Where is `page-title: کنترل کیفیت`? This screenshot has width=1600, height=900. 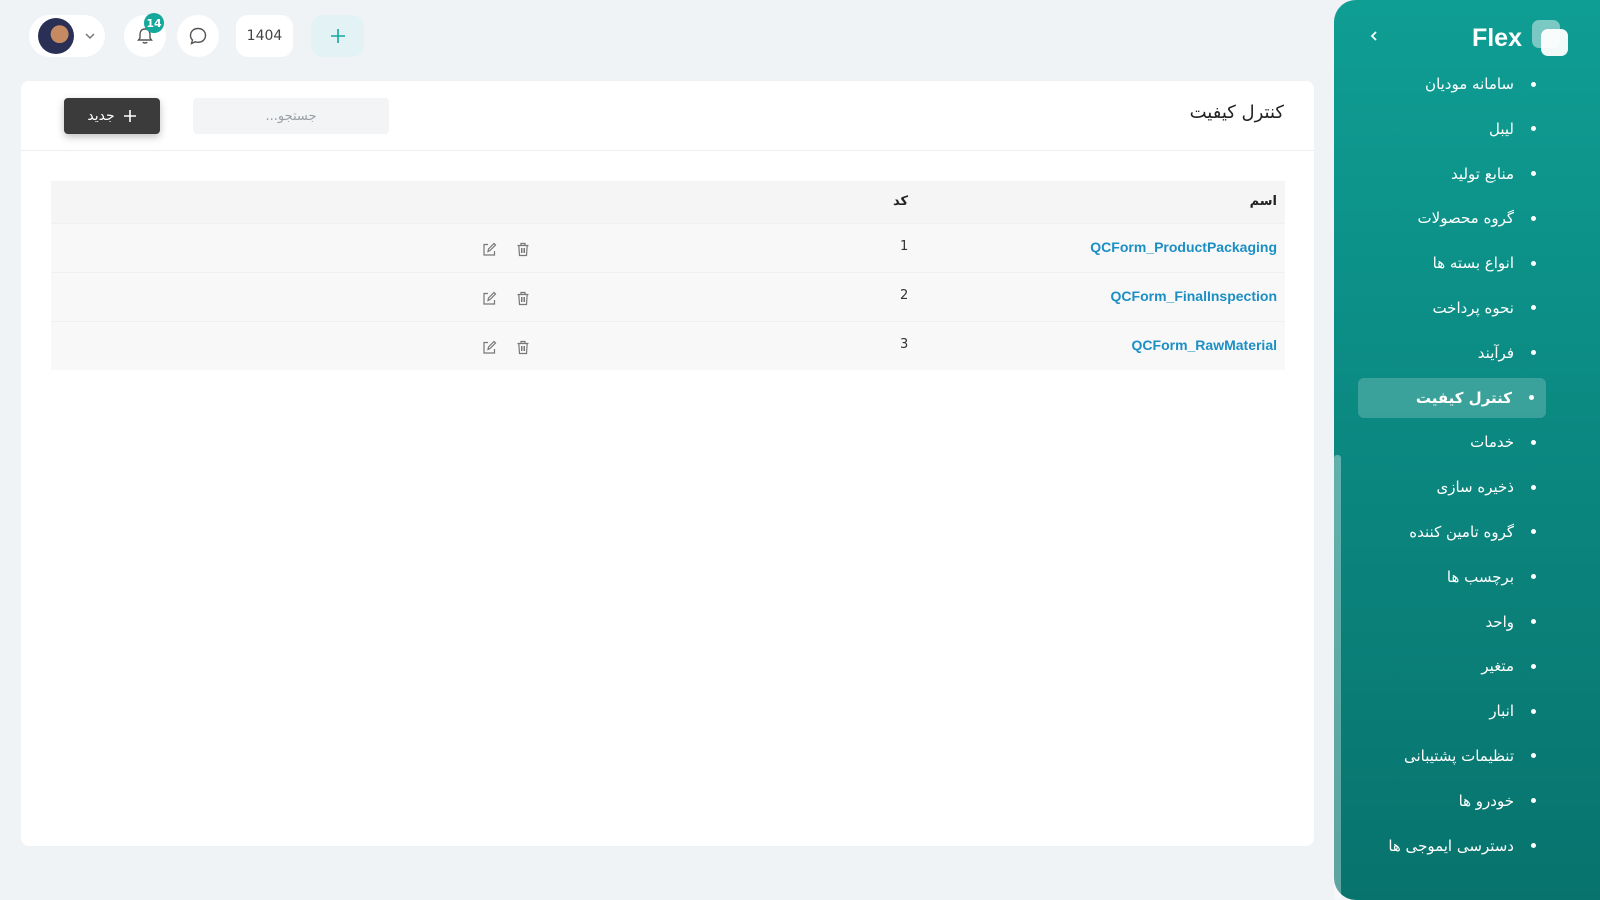
page-title: کنترل کیفیت is located at coordinates (1236, 112).